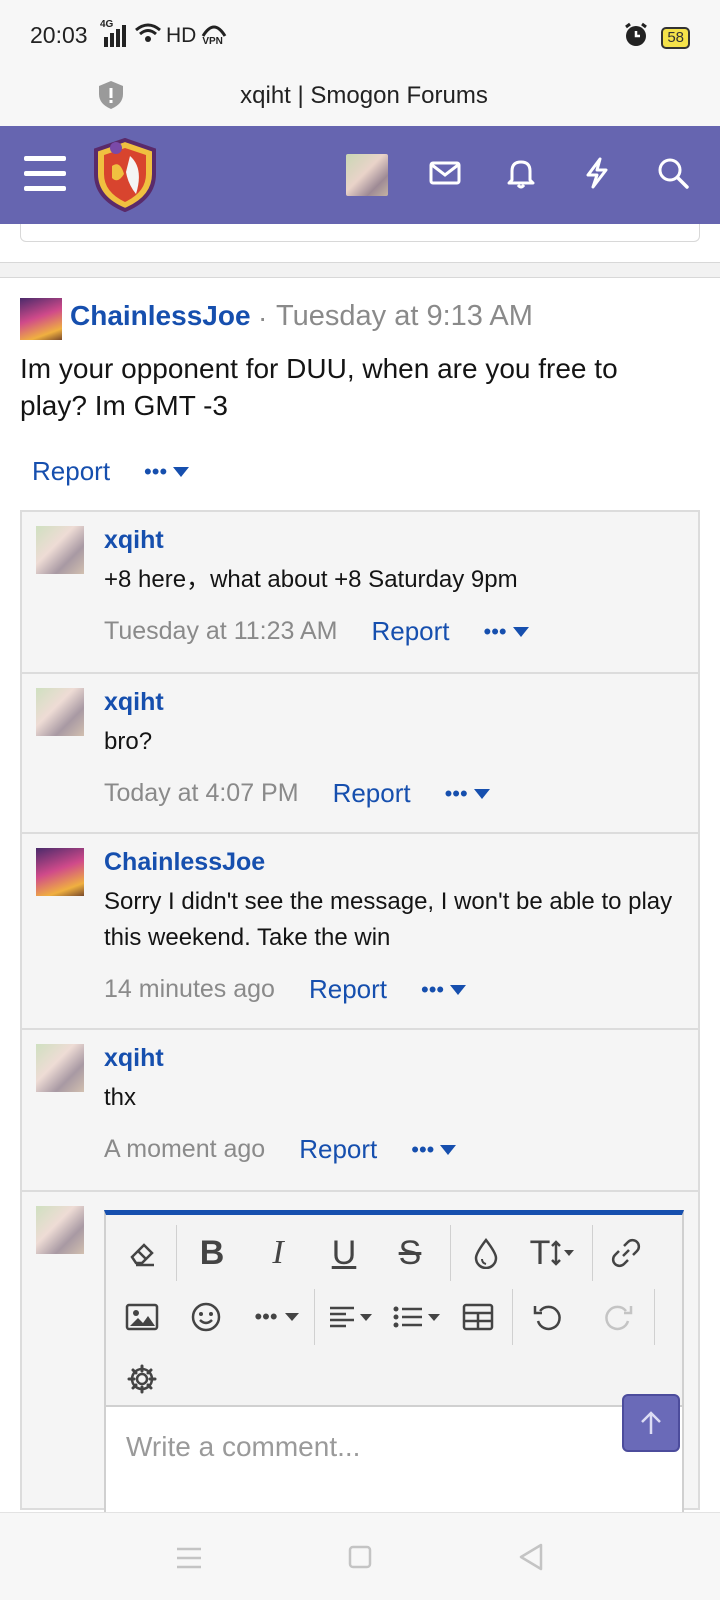 The height and width of the screenshot is (1600, 720). Describe the element at coordinates (360, 233) in the screenshot. I see `previous-post-edge` at that location.